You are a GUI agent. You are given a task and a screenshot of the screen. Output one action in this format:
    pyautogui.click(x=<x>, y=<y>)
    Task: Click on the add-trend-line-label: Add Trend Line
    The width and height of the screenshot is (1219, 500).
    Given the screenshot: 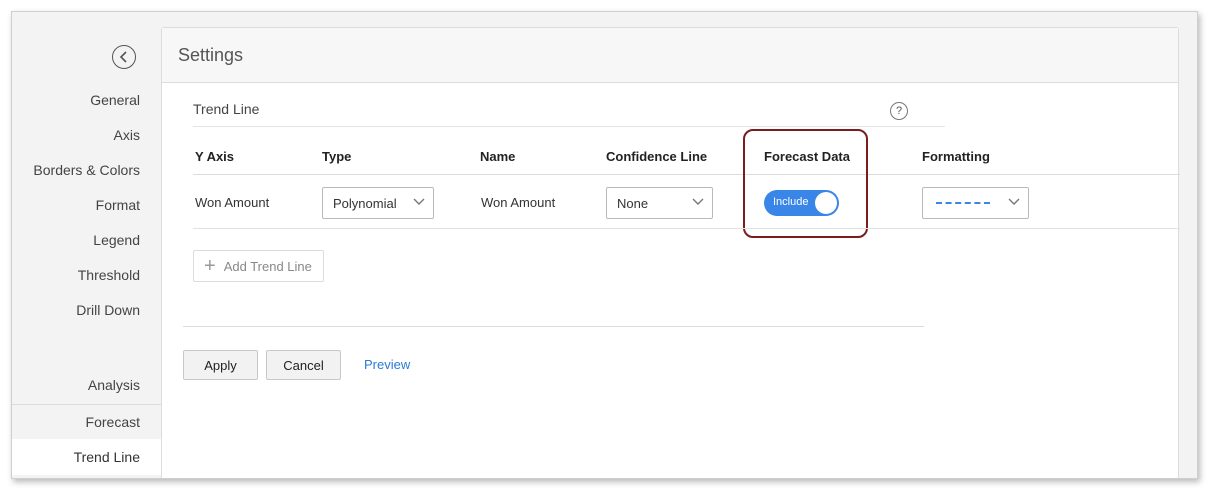 What is the action you would take?
    pyautogui.click(x=267, y=266)
    